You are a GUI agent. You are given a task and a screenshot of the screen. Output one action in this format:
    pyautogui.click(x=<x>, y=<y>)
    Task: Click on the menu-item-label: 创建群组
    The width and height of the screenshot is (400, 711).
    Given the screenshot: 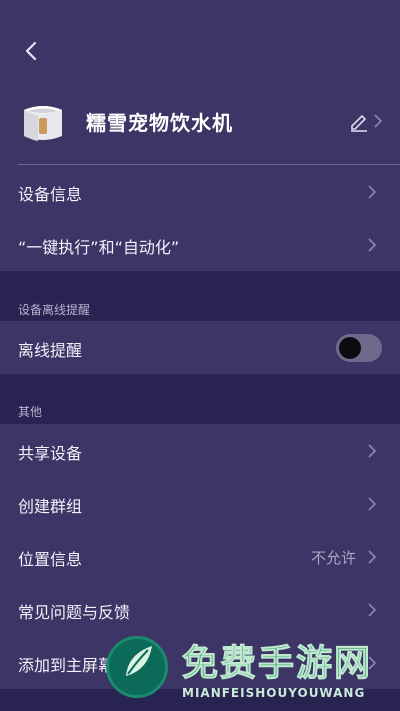 What is the action you would take?
    pyautogui.click(x=50, y=506)
    